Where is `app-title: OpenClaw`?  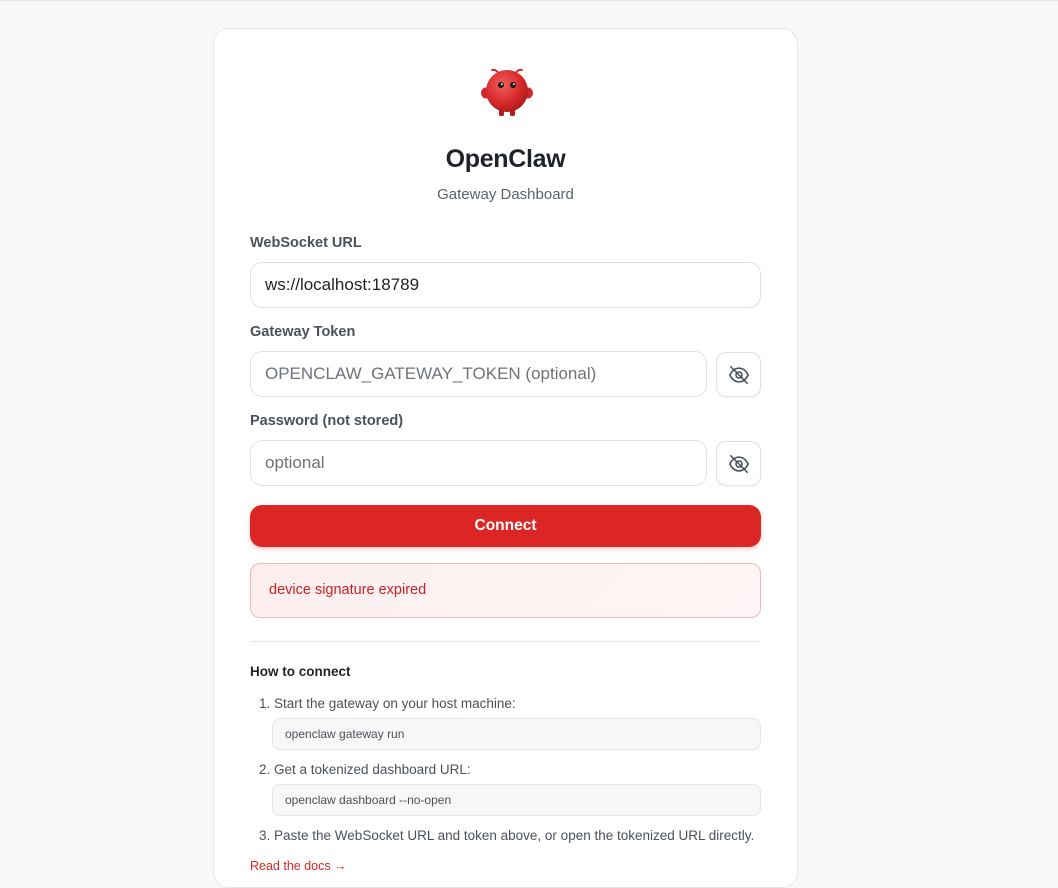
app-title: OpenClaw is located at coordinates (505, 159).